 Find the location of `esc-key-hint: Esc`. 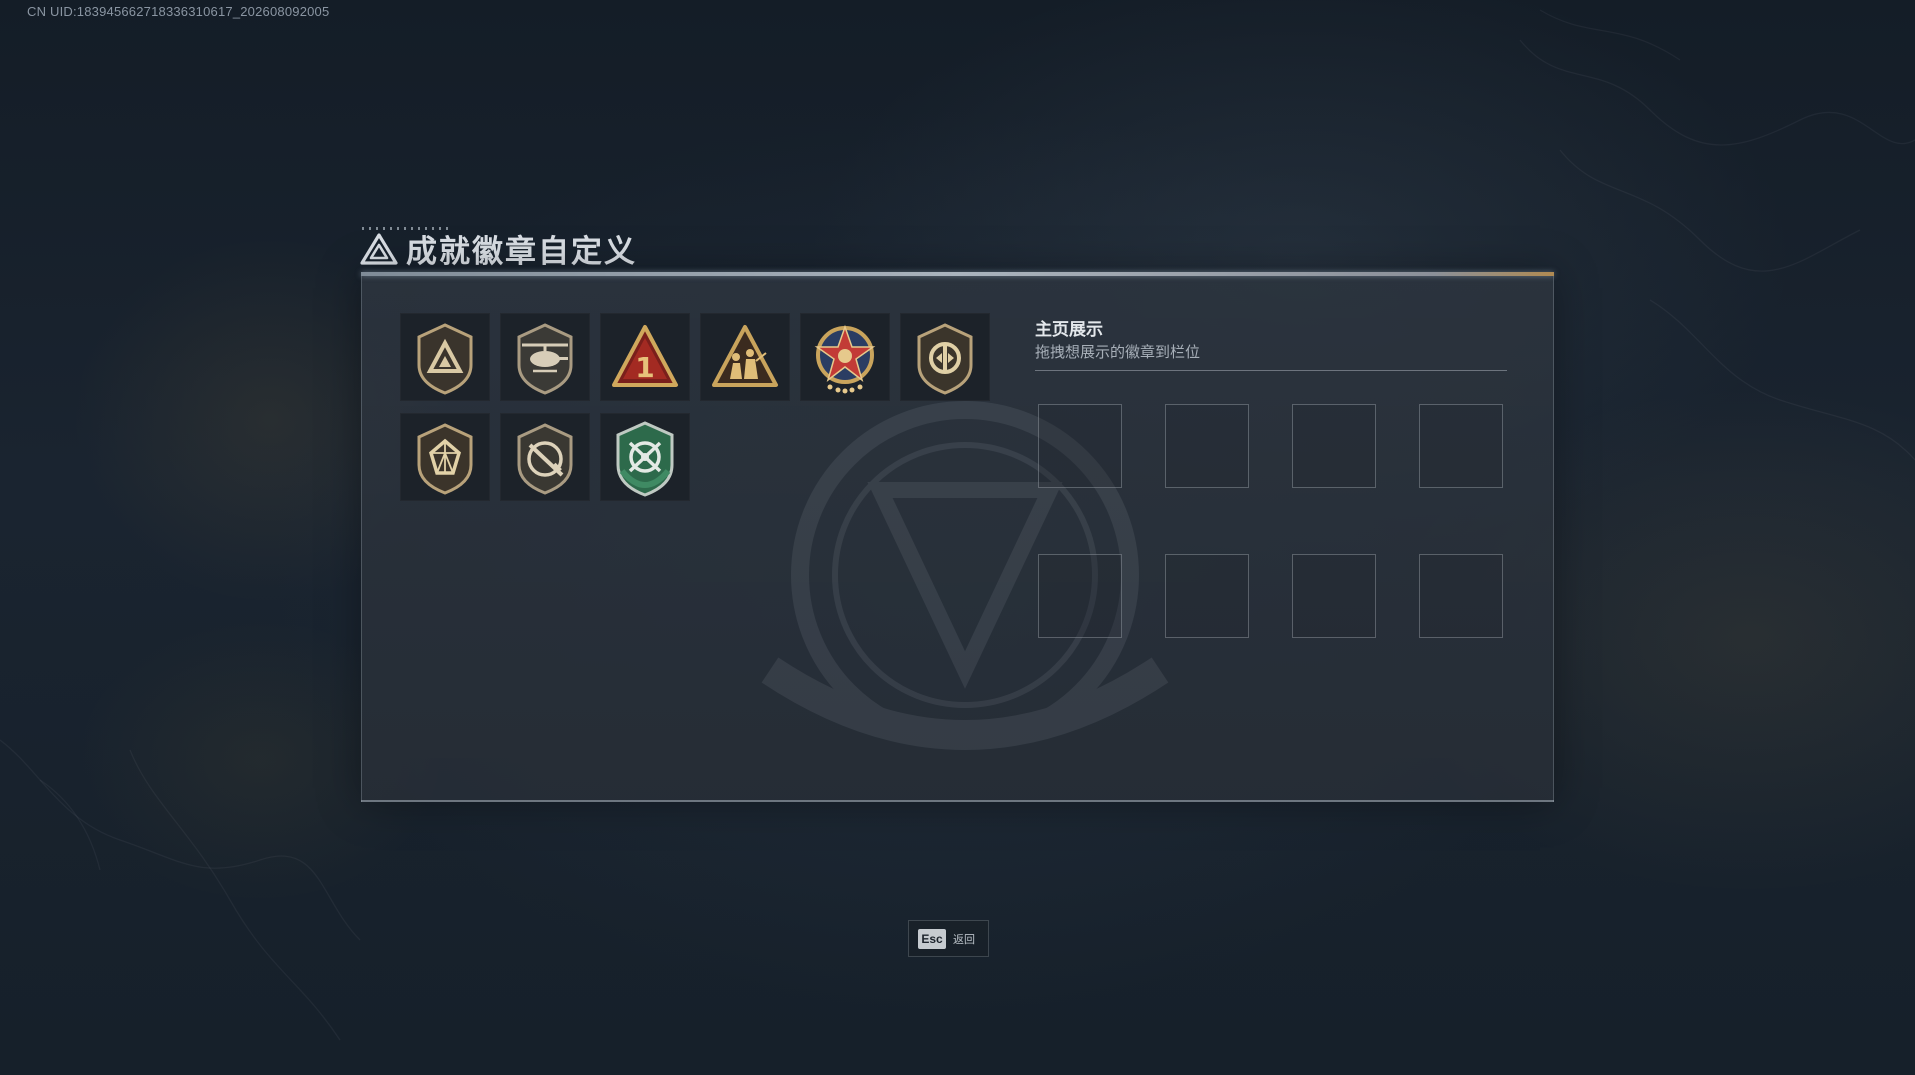

esc-key-hint: Esc is located at coordinates (932, 938).